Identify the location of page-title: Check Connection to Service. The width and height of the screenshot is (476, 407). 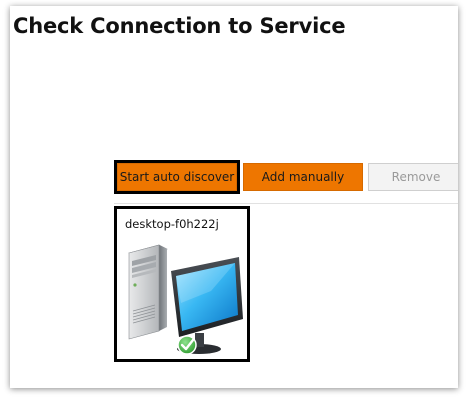
(179, 26).